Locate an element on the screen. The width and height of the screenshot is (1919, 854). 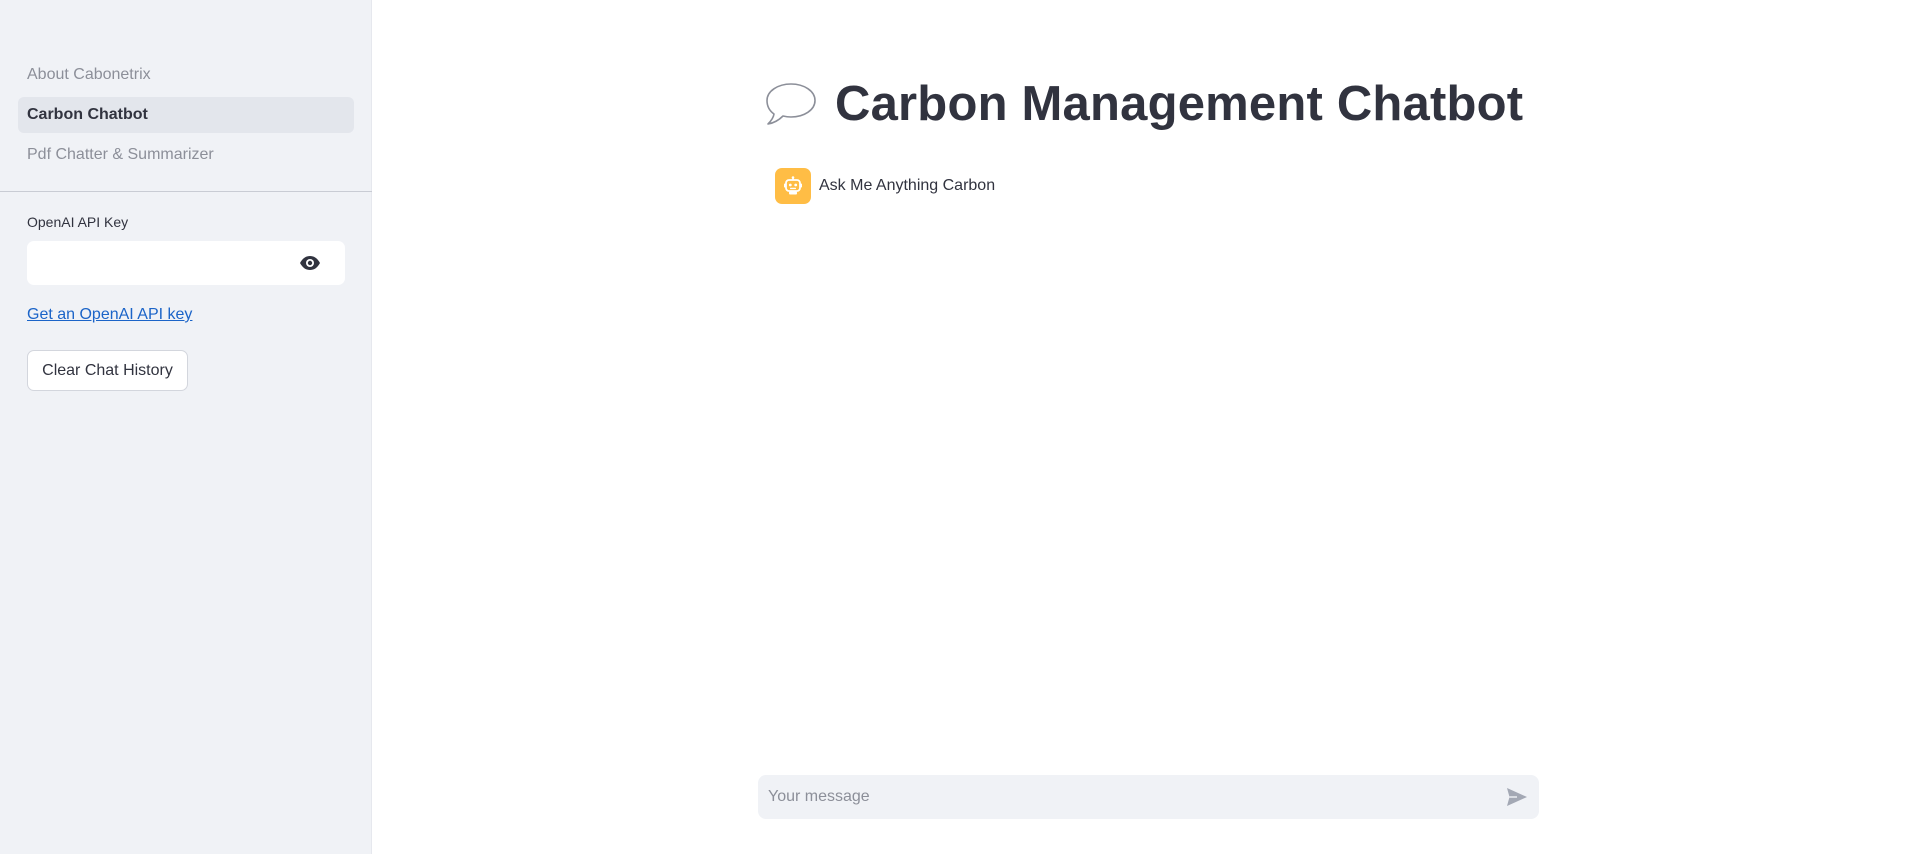
sidebar-divider is located at coordinates (186, 191).